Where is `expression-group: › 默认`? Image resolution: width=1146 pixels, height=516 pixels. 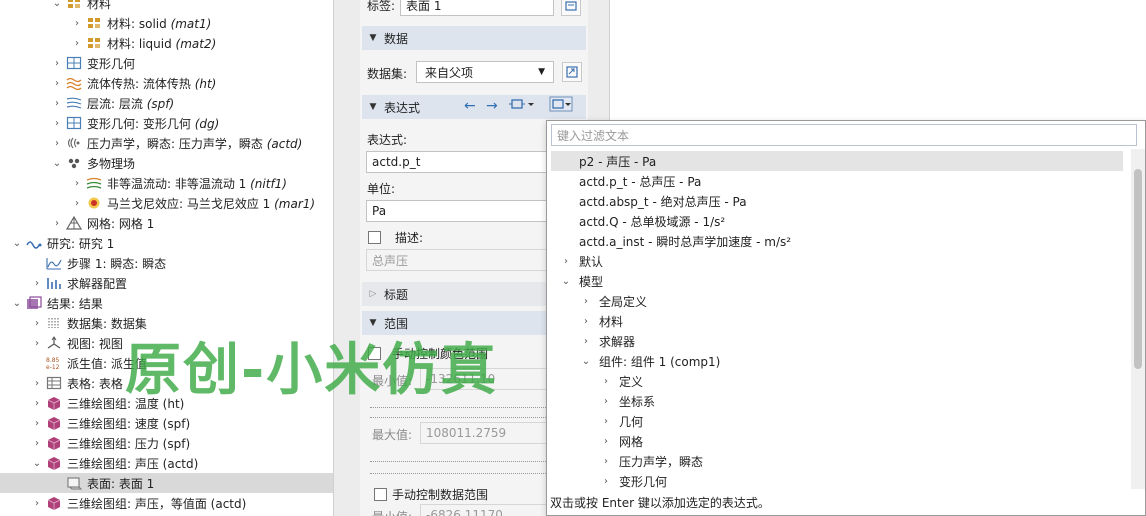 expression-group: › 默认 is located at coordinates (837, 261).